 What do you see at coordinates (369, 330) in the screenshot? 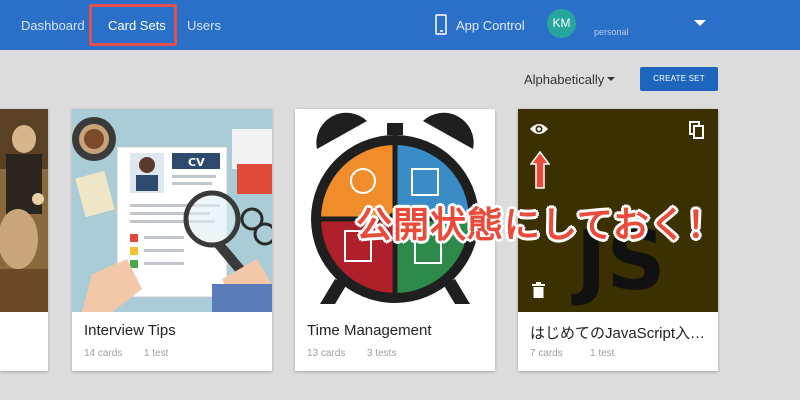
I see `card-title: Time Management` at bounding box center [369, 330].